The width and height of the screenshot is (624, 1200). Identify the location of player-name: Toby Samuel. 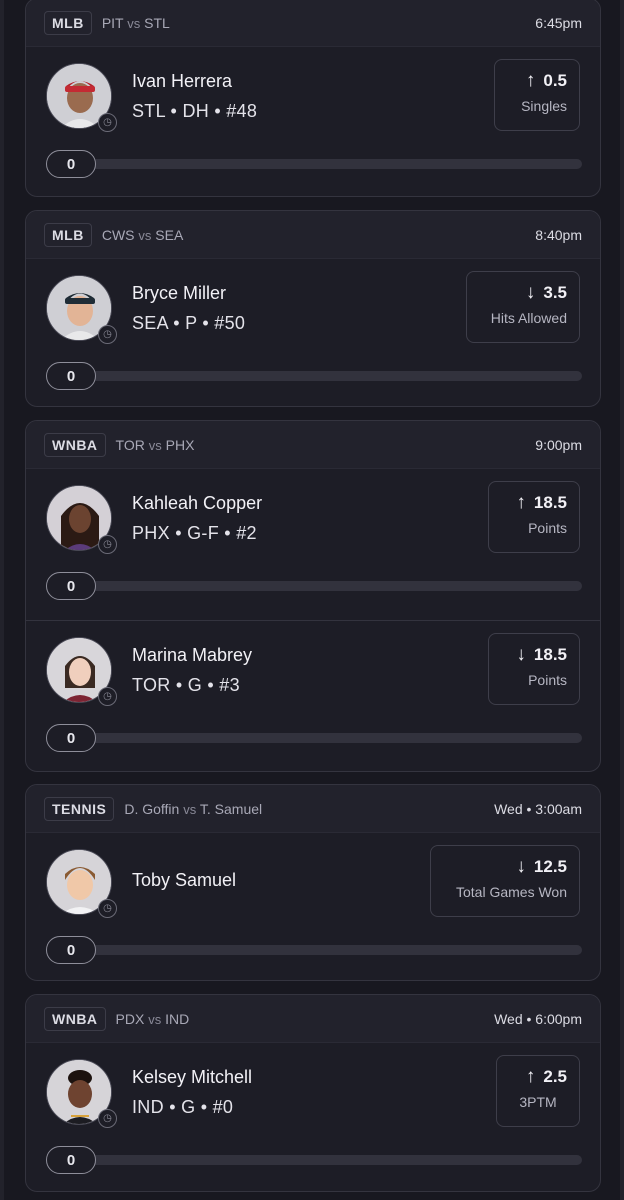
(184, 880).